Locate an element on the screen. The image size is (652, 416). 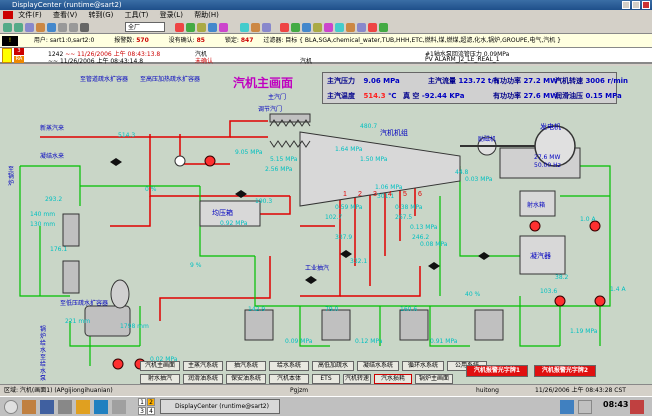
pv-5-15: 5.15 MPa is located at coordinates (284, 159).